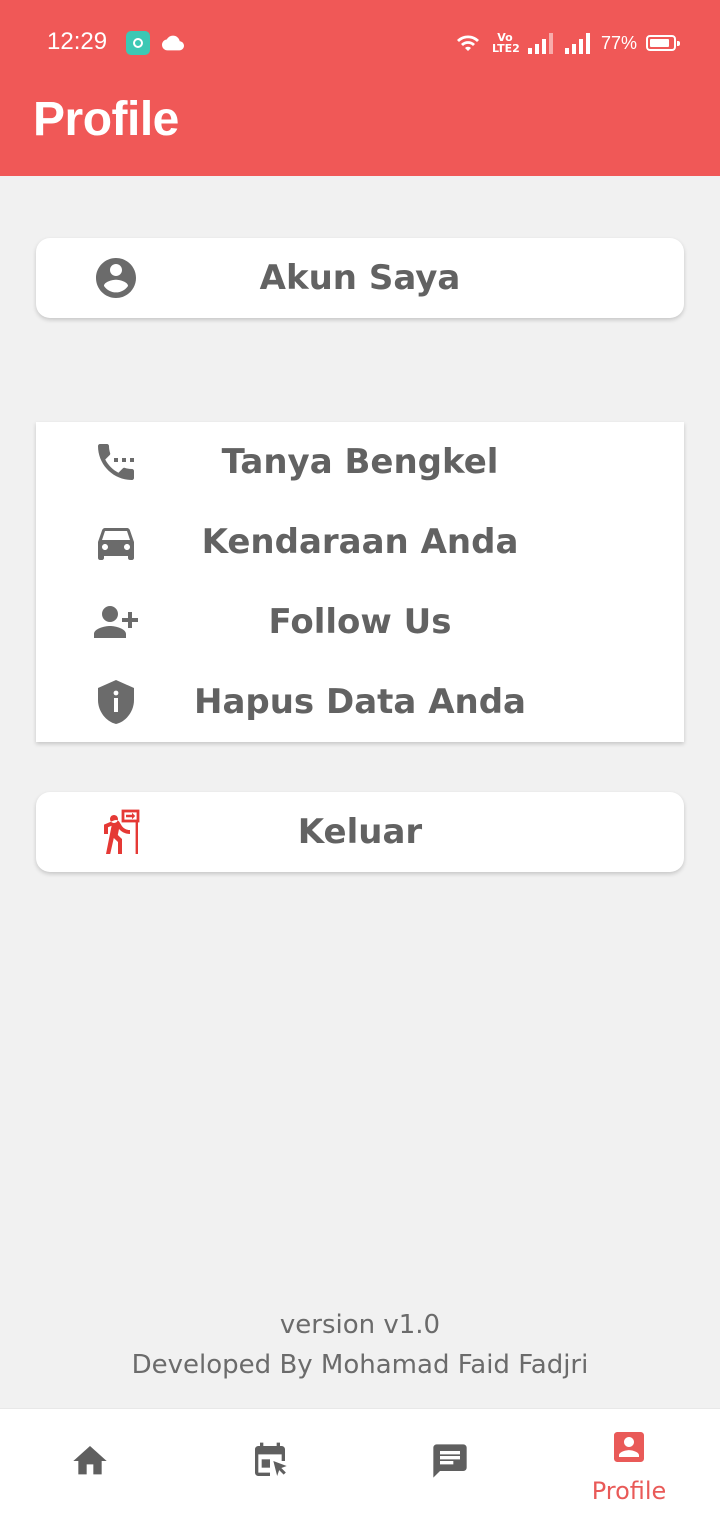  I want to click on app-notification-icon, so click(138, 43).